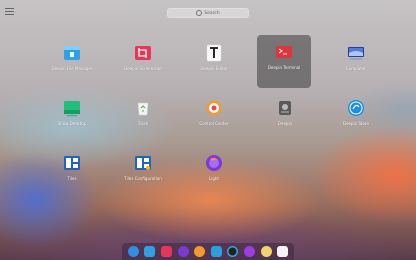 The image size is (416, 260). I want to click on tiles-icon, so click(72, 163).